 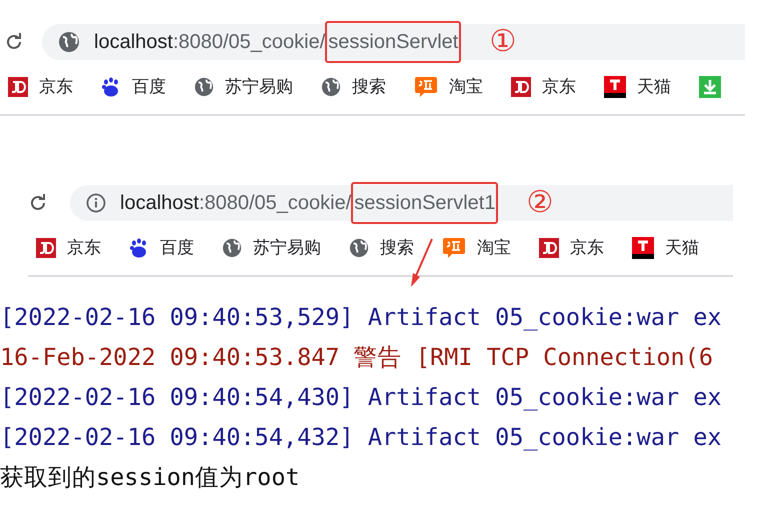 I want to click on url-highlight: sessionServlet, so click(x=393, y=42).